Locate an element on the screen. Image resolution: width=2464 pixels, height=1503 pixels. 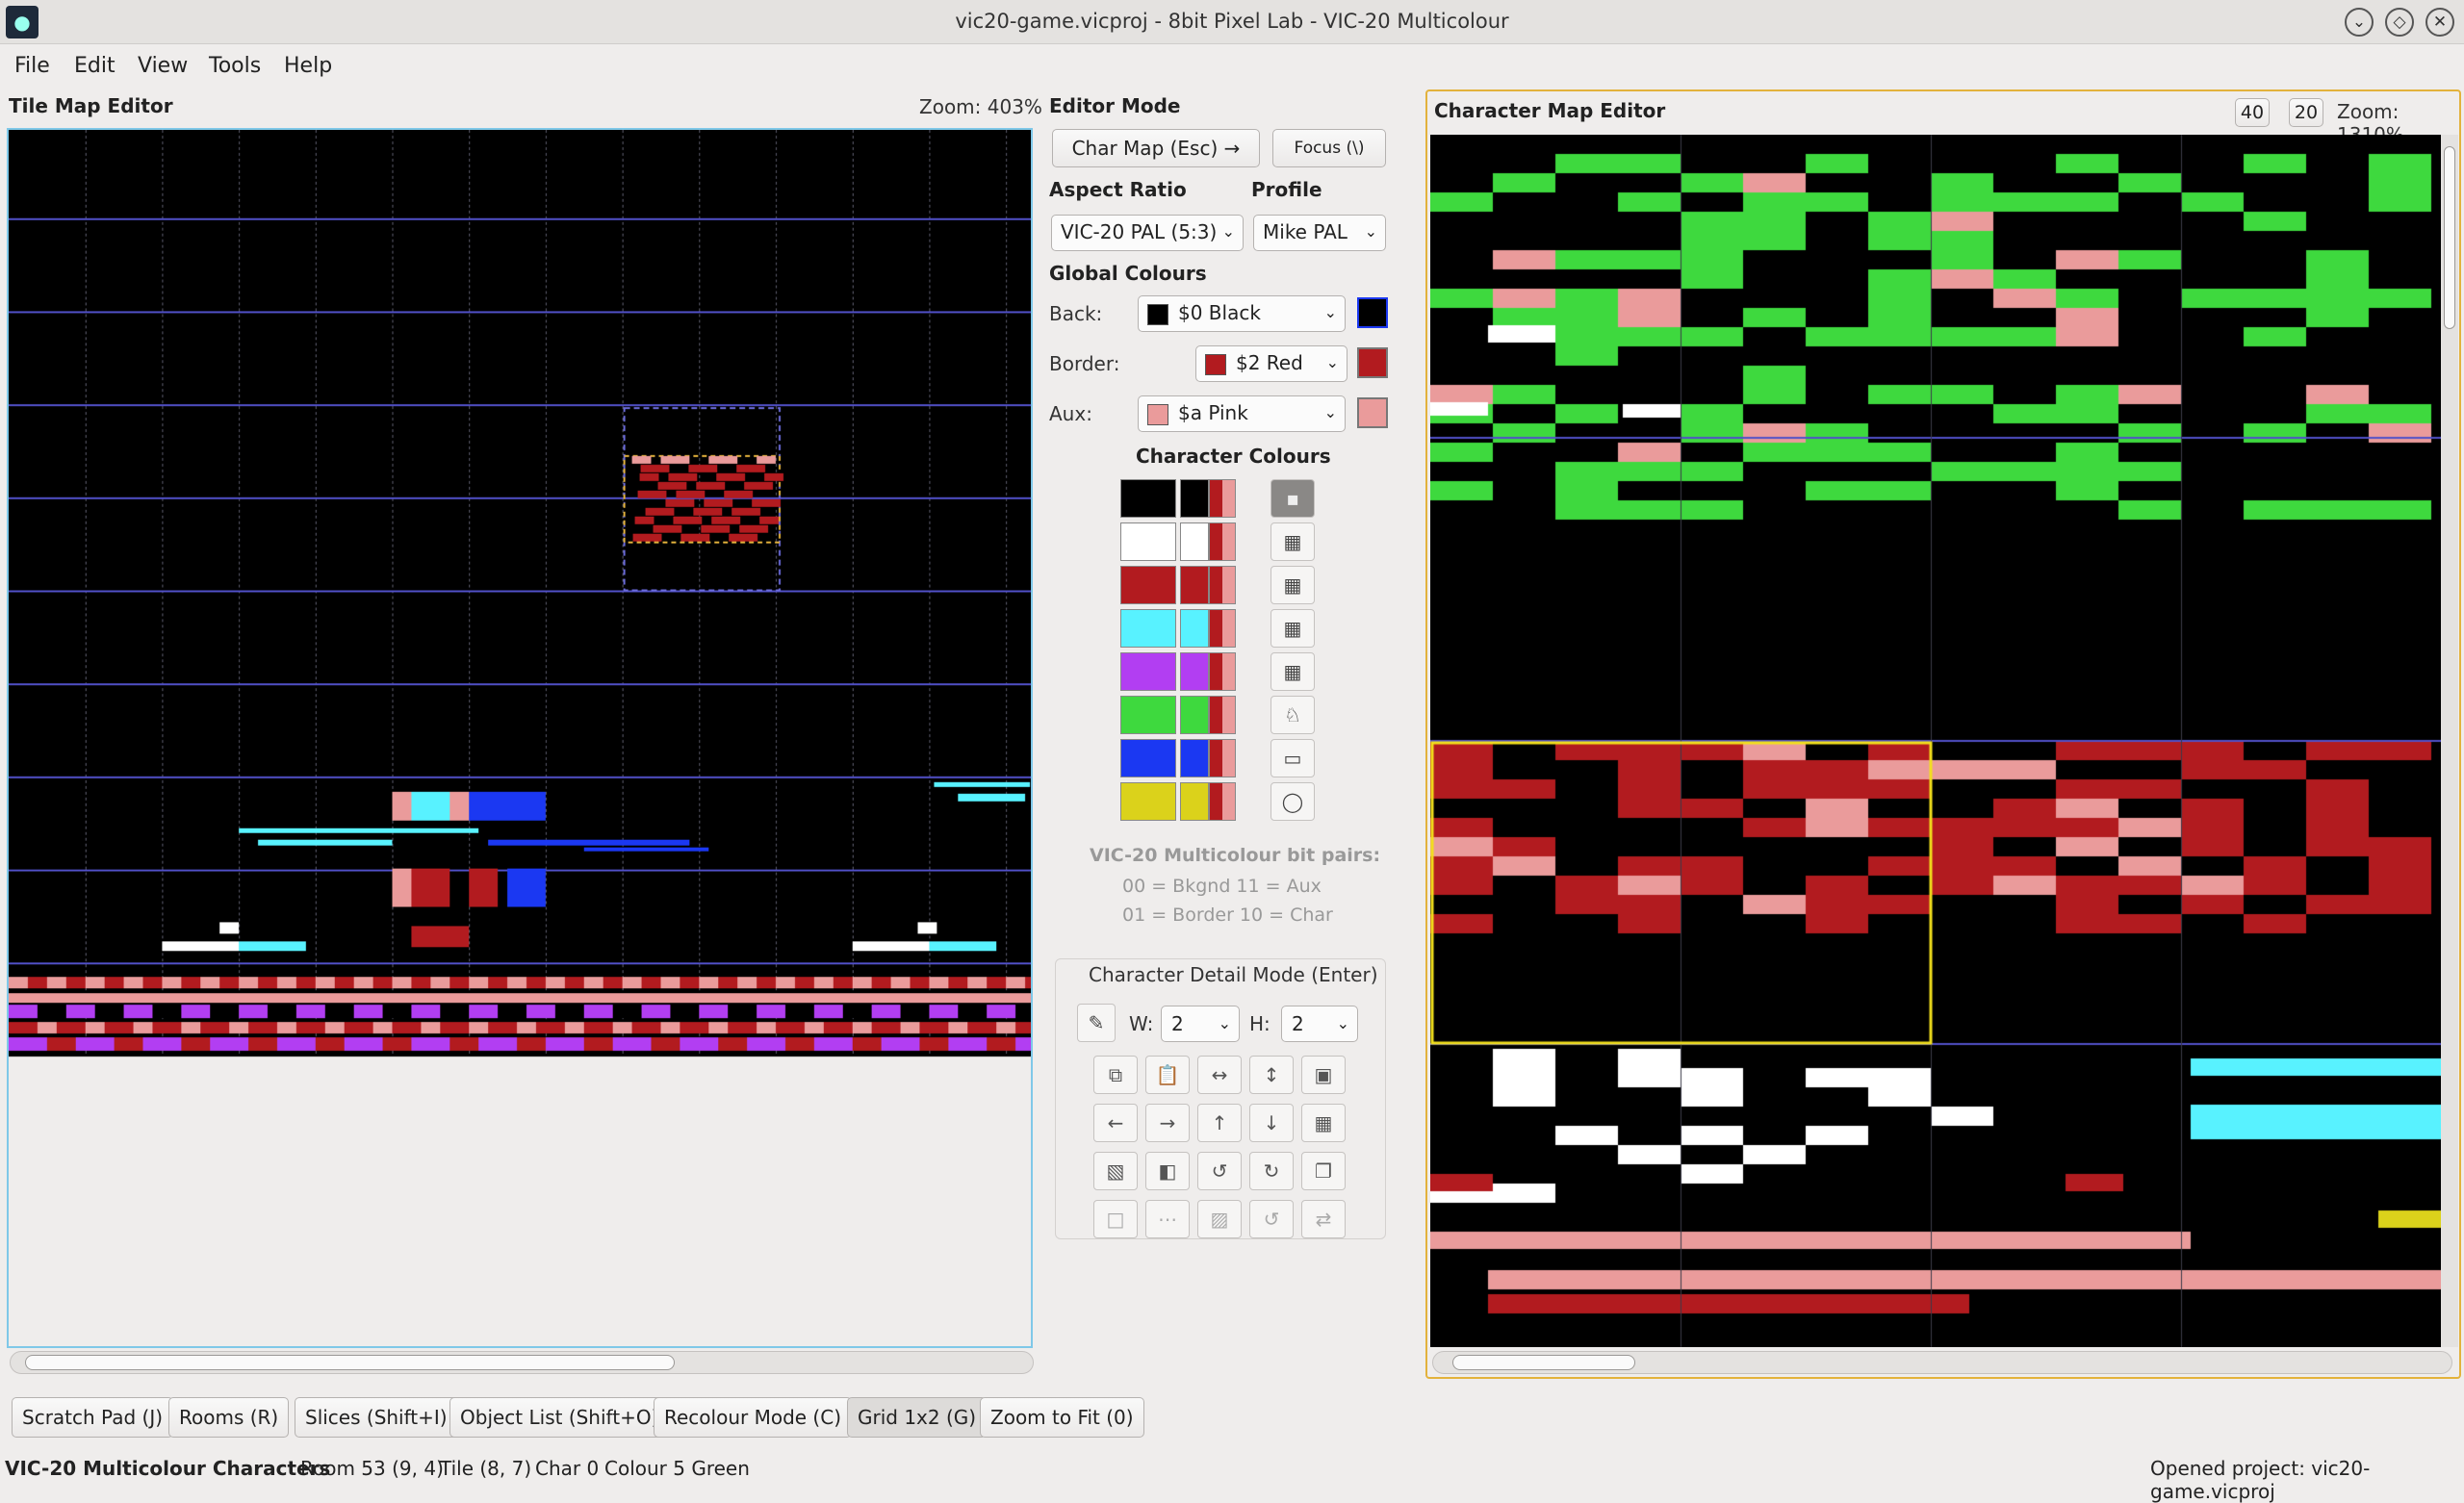
back-colour-select: $0 Black ⌄ is located at coordinates (1242, 313).